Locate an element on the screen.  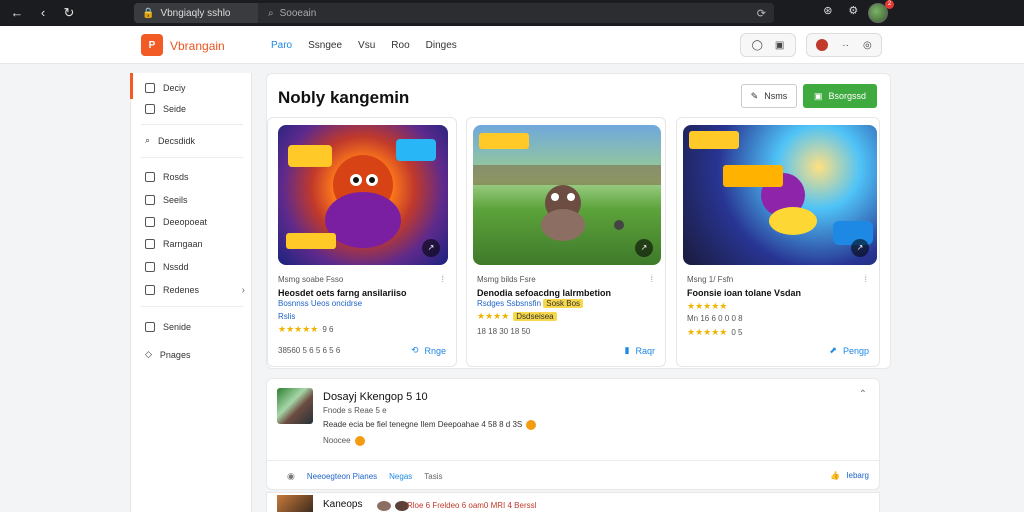
nav-item-4: Roo is located at coordinates (400, 45).